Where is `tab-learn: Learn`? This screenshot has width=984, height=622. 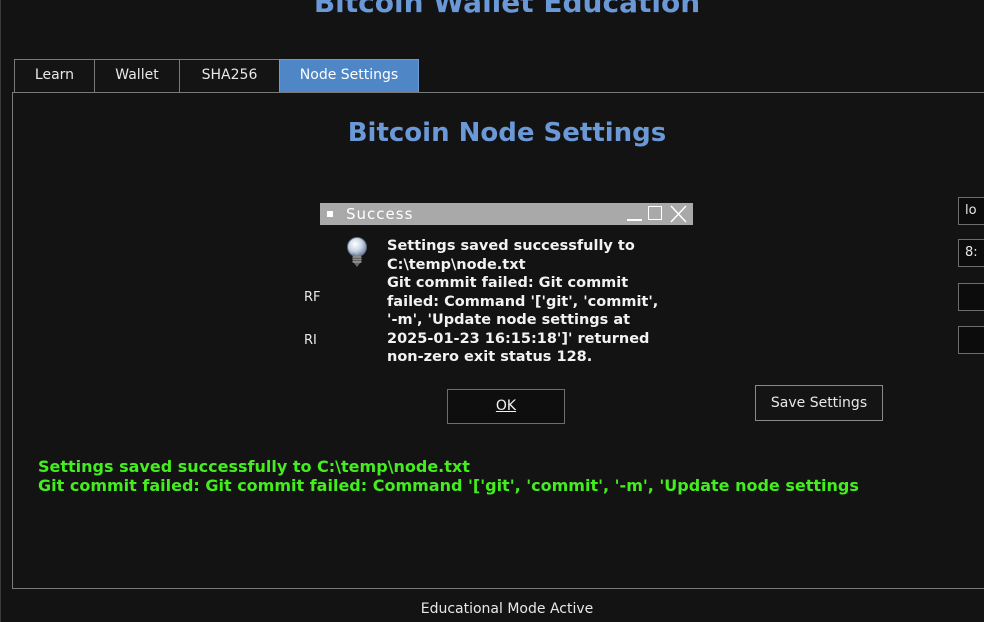
tab-learn: Learn is located at coordinates (54, 75).